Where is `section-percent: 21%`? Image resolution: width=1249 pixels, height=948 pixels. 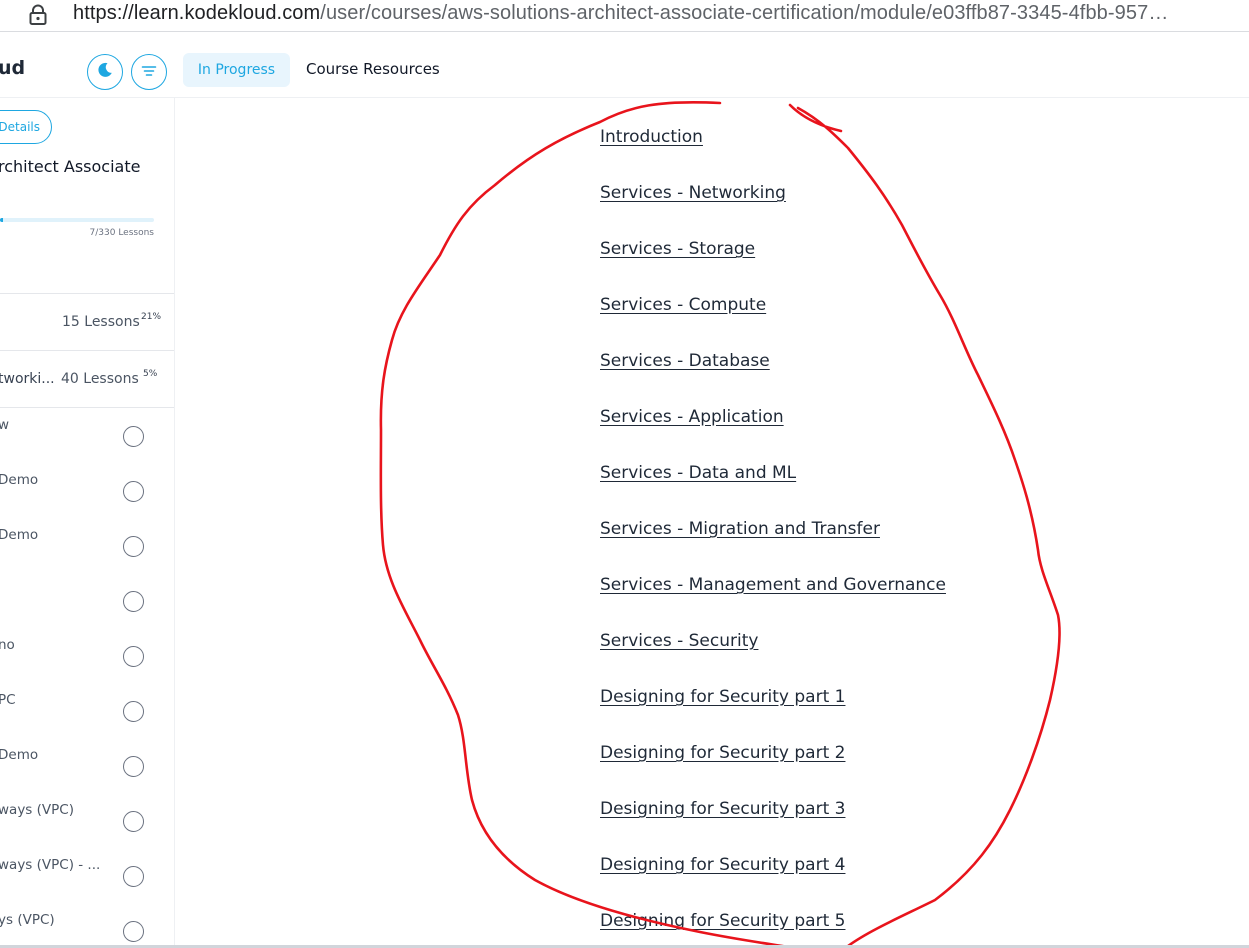
section-percent: 21% is located at coordinates (151, 317).